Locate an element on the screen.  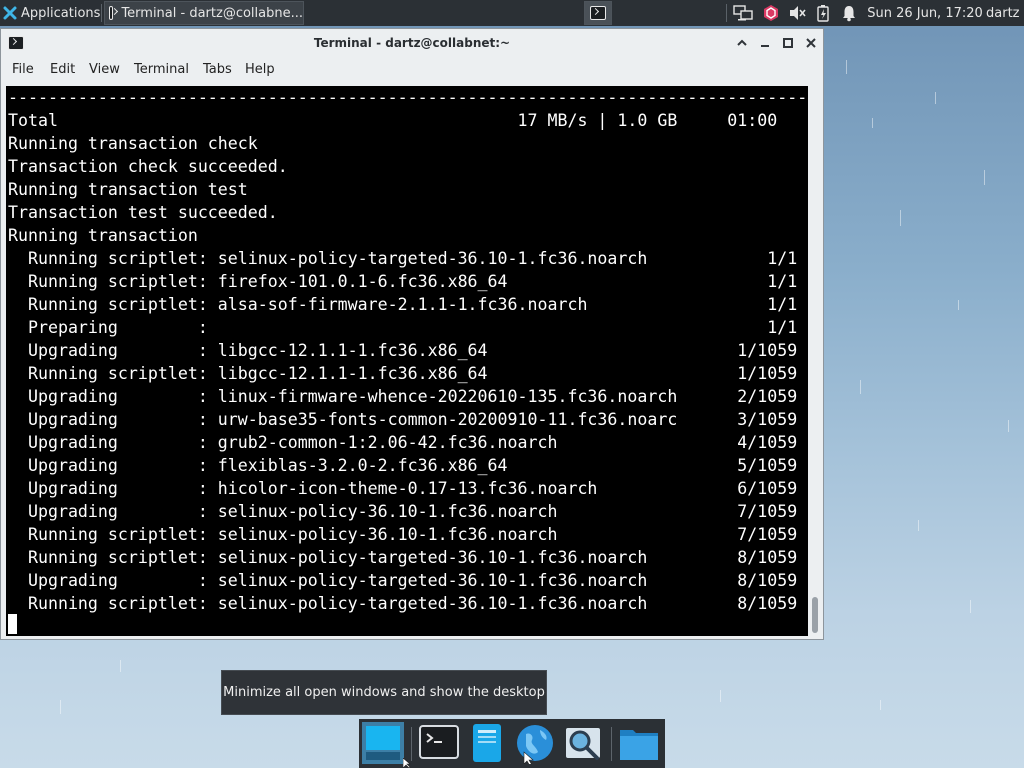
mouse-pointer-icon is located at coordinates (407, 763).